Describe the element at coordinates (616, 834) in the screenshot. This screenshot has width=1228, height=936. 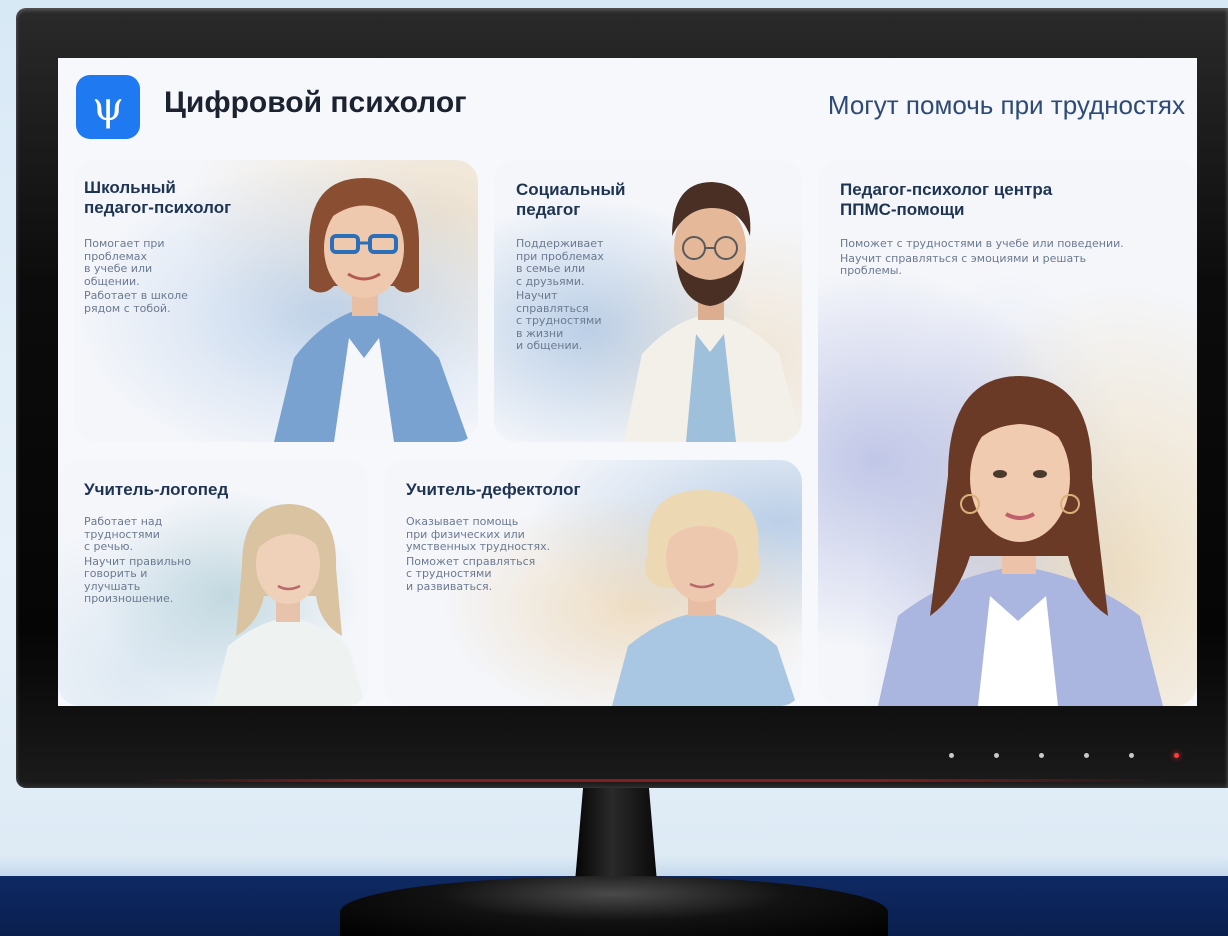
I see `monitor-stand-neck` at that location.